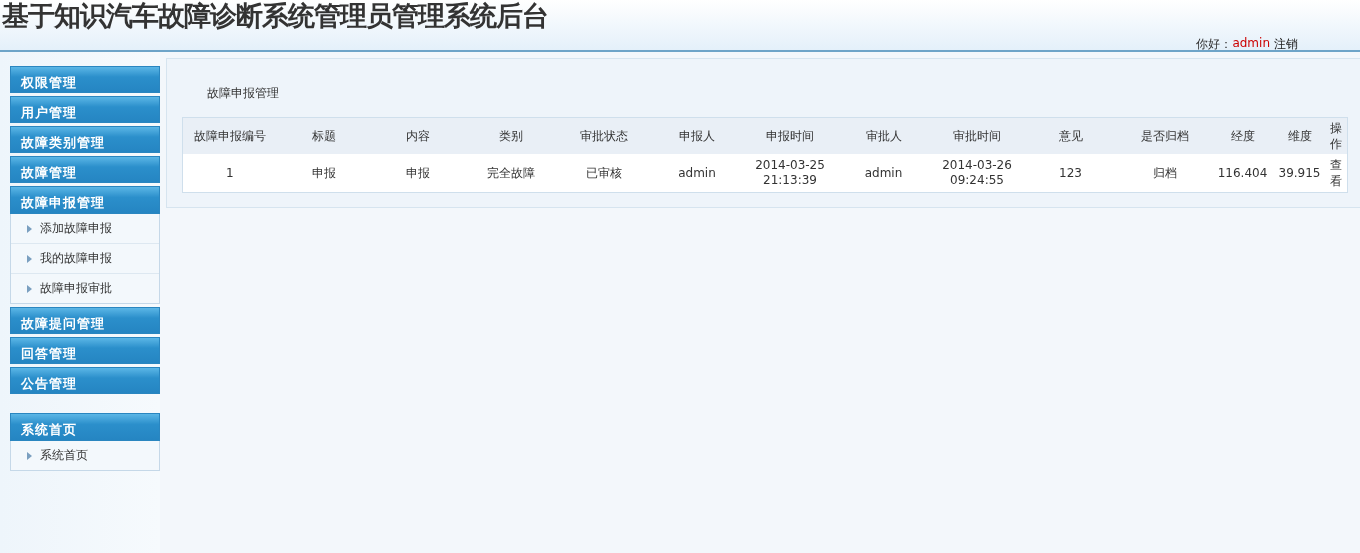 The image size is (1360, 553). What do you see at coordinates (1336, 173) in the screenshot?
I see `view-link: 查看` at bounding box center [1336, 173].